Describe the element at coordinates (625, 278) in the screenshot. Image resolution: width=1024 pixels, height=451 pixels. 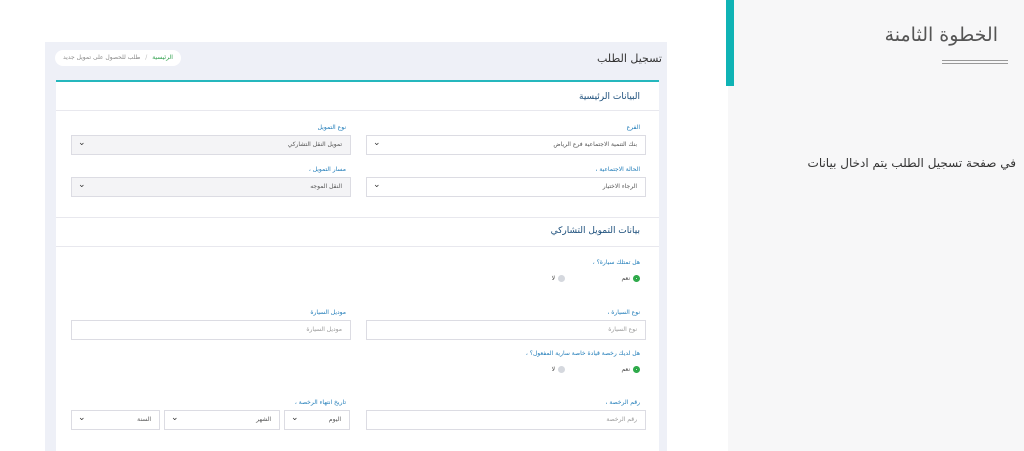
I see `own-car-yes-label: نعم` at that location.